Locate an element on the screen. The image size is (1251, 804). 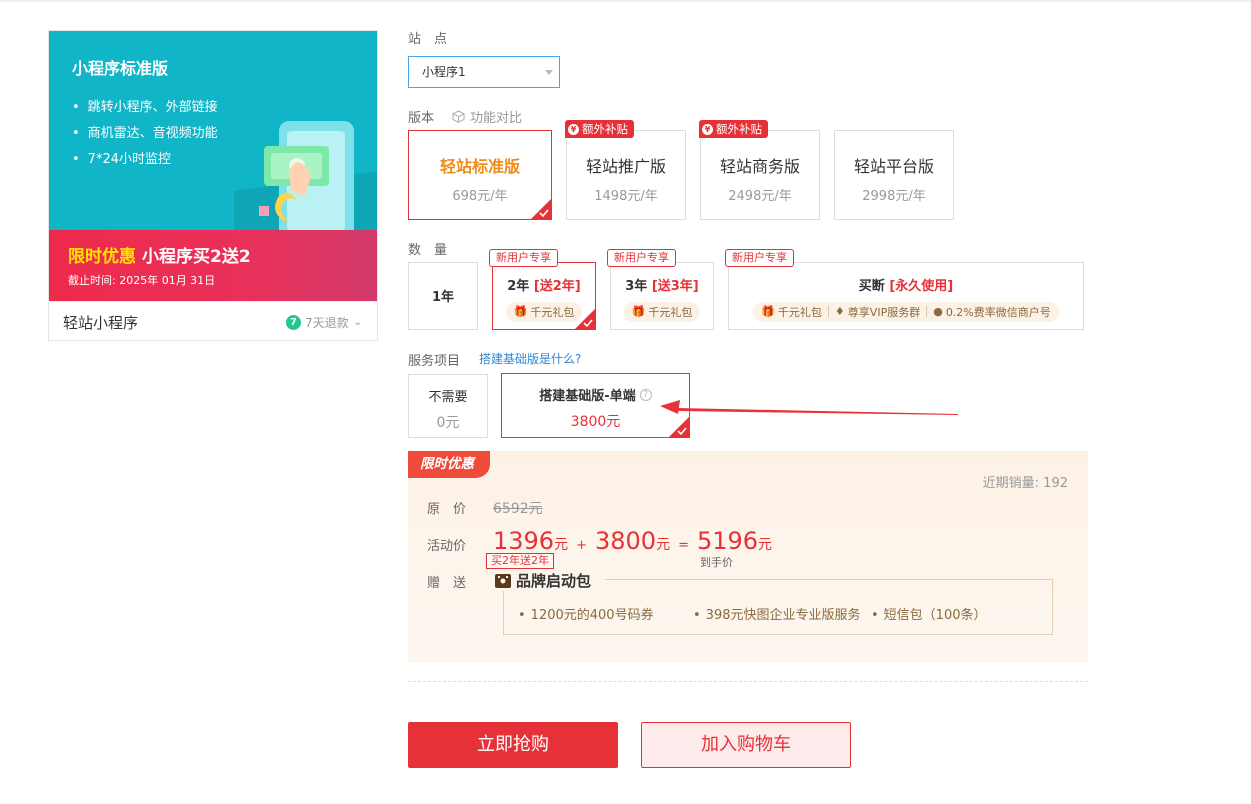
promo-text: 小程序买2送2 is located at coordinates (196, 257).